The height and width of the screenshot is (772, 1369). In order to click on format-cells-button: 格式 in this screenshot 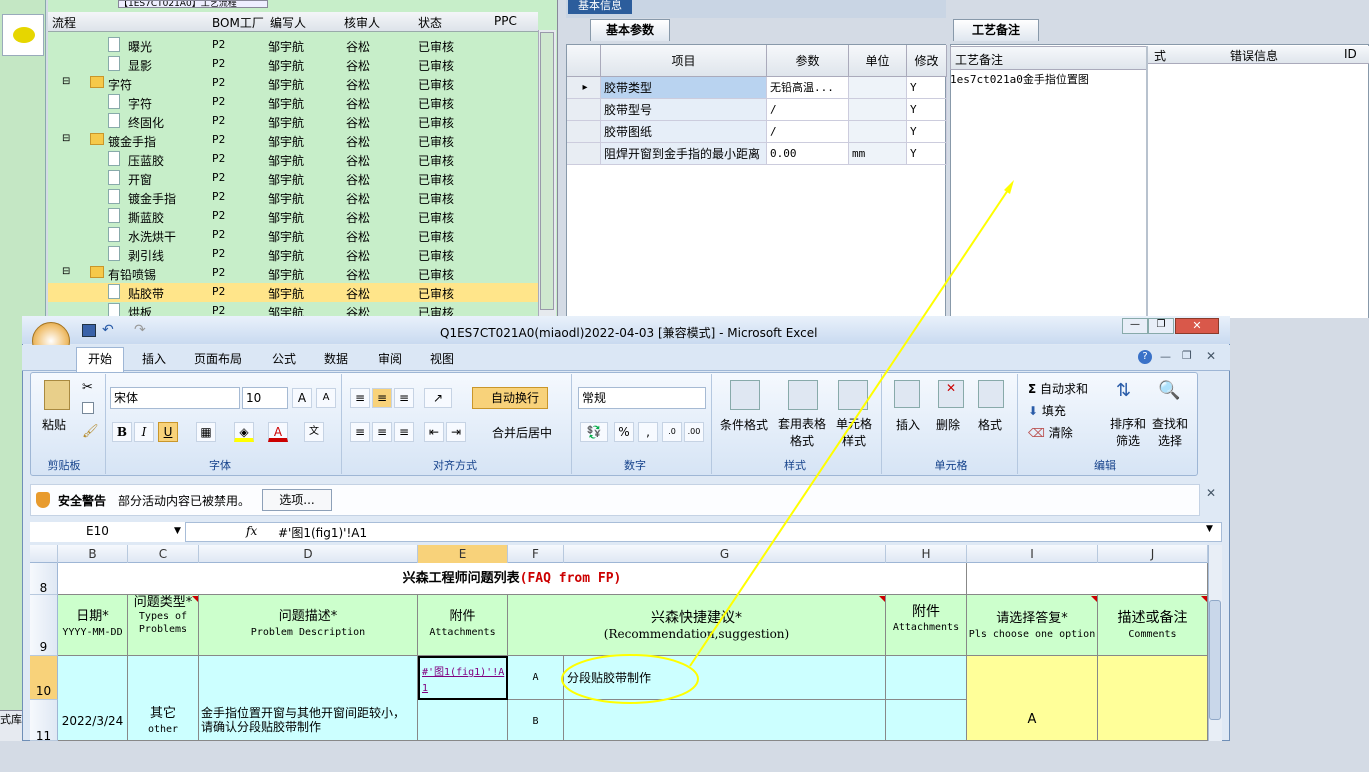, I will do `click(990, 424)`.